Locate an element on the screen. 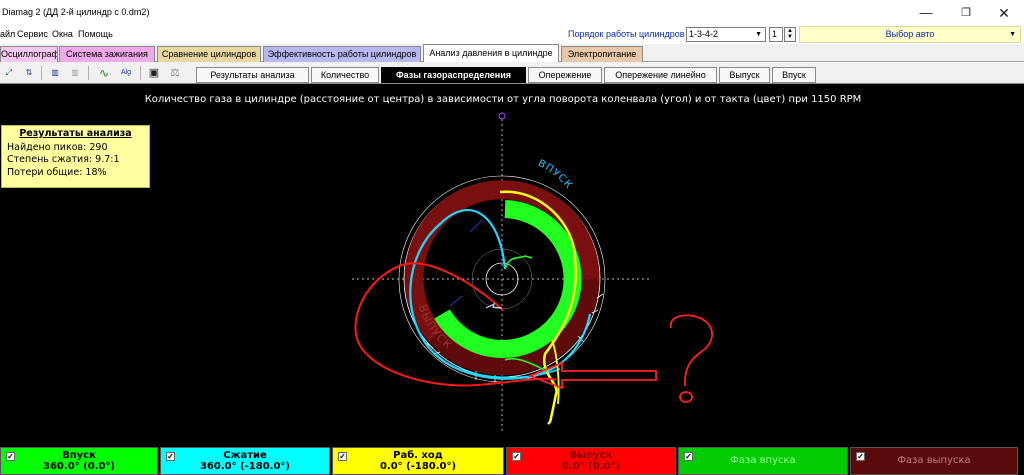  cylinder-number-field: 1 is located at coordinates (776, 34).